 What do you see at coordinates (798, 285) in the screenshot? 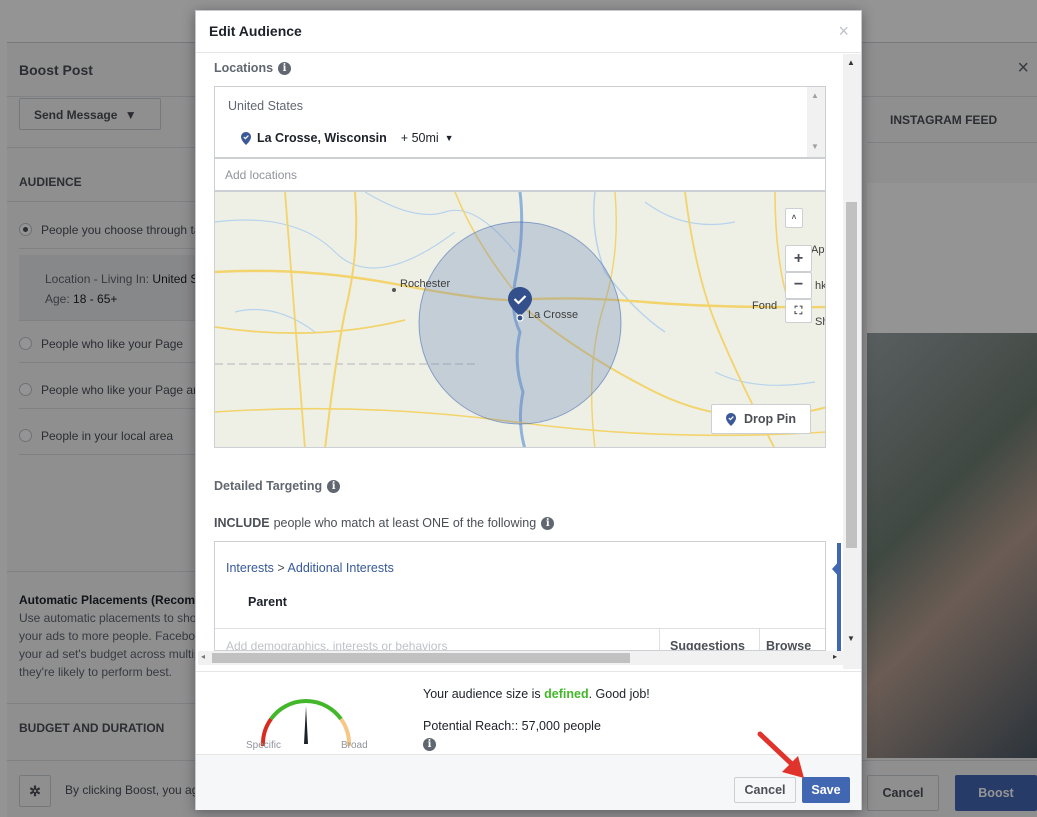
I see `zoom-out-button: −` at bounding box center [798, 285].